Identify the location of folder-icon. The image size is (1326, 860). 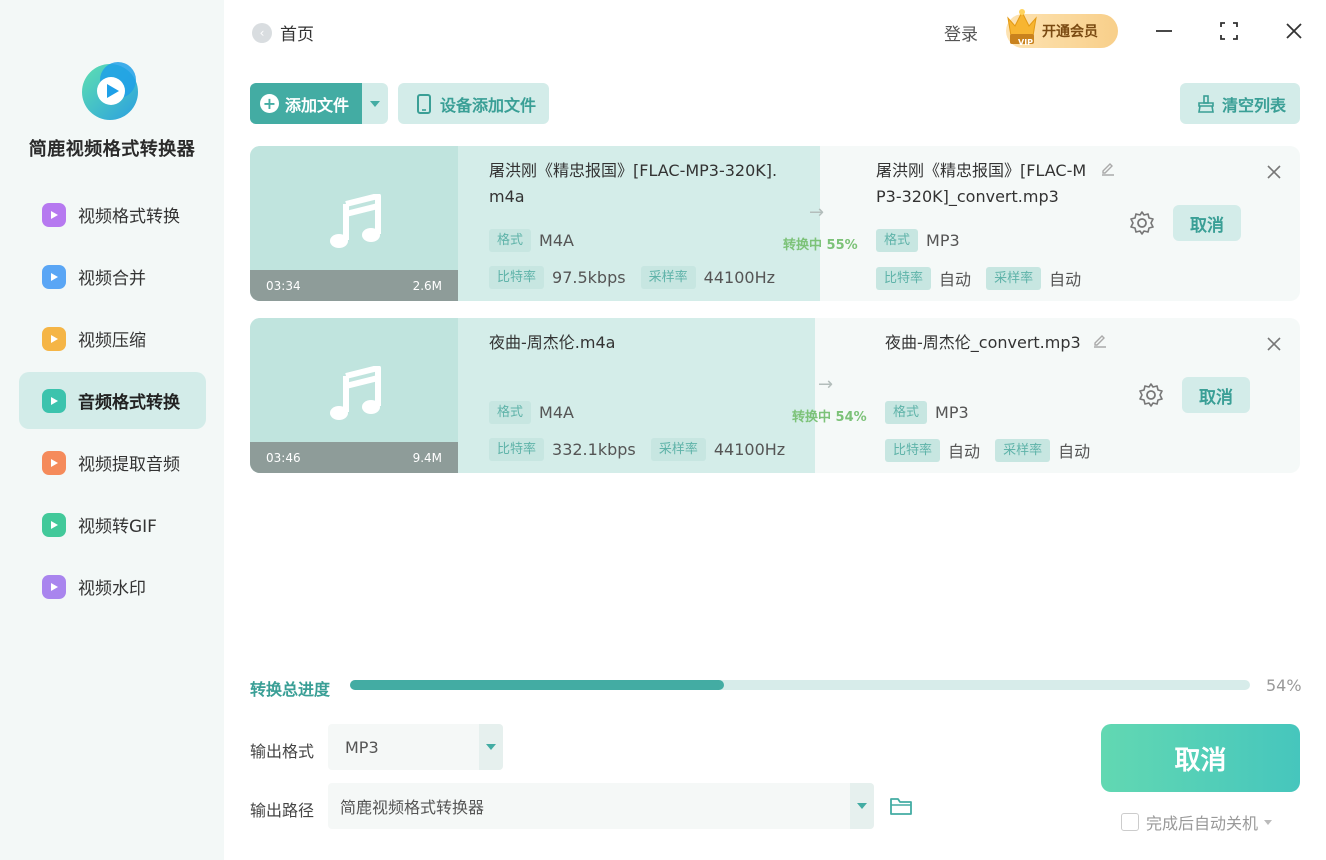
(901, 806).